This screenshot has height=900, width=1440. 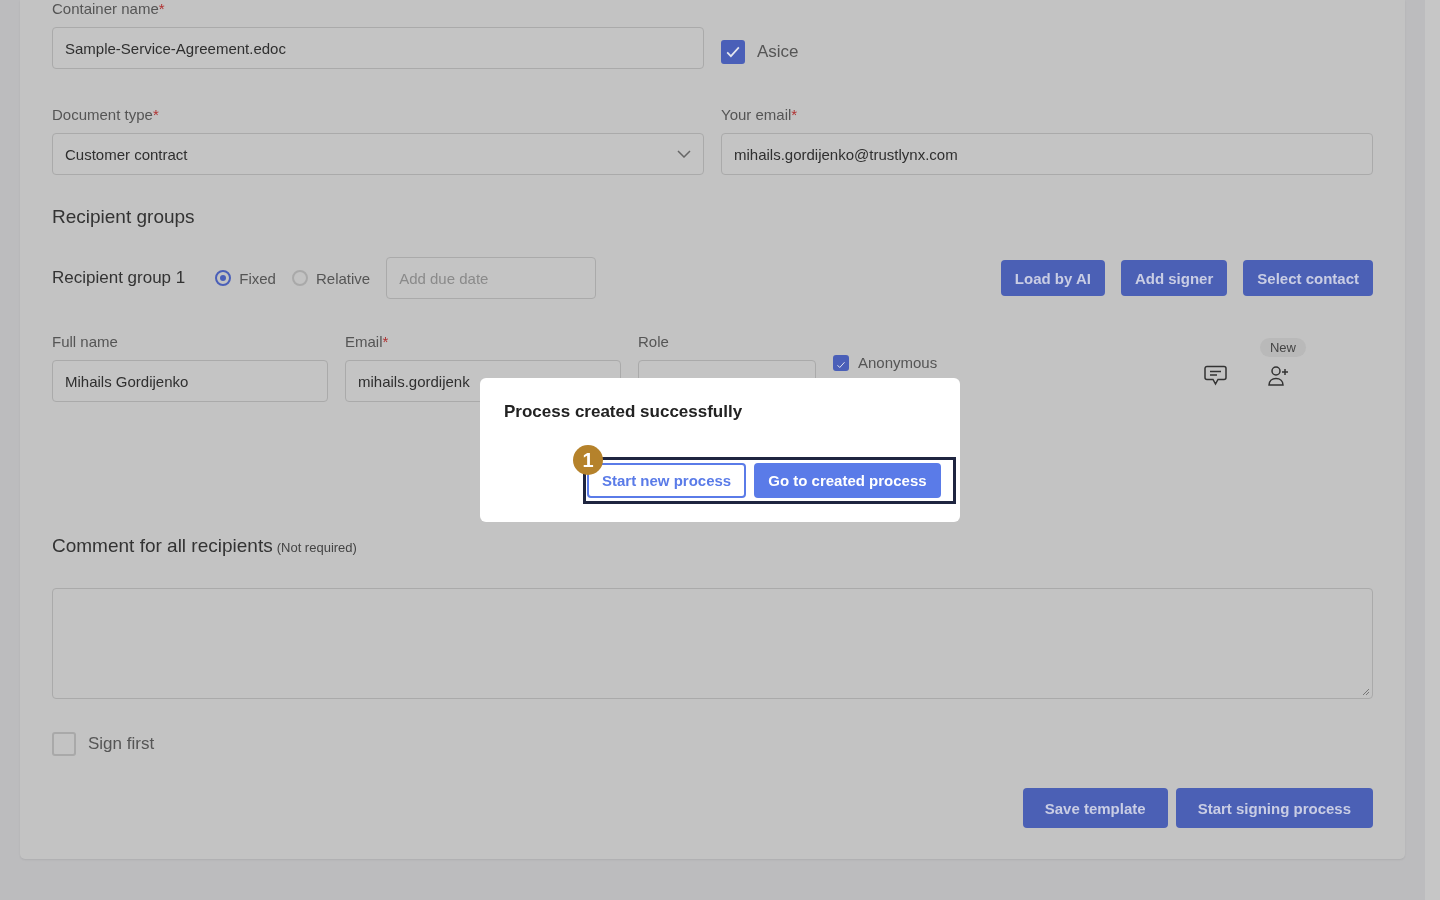 I want to click on action-button: Load by AI, so click(x=1052, y=278).